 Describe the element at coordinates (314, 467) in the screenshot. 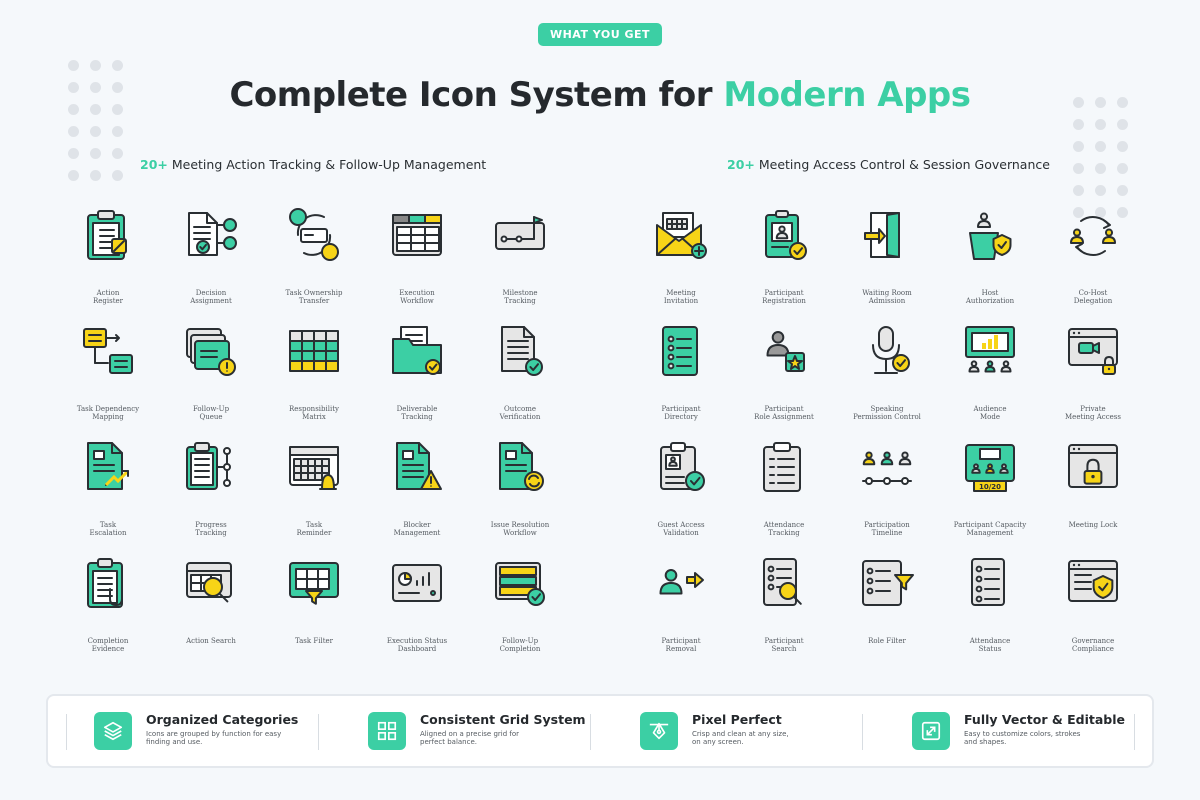

I see `calendar-bell-icon` at that location.